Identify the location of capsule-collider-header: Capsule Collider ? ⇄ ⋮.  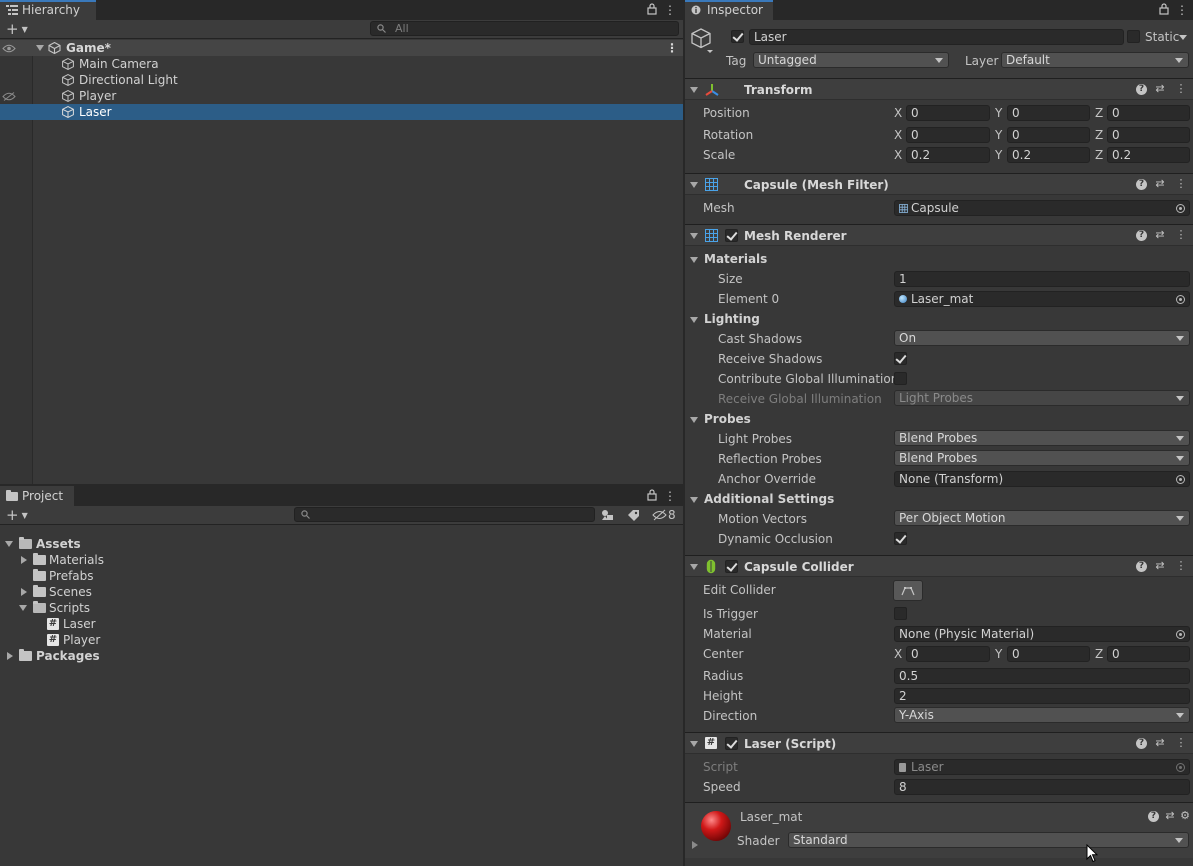
(939, 566).